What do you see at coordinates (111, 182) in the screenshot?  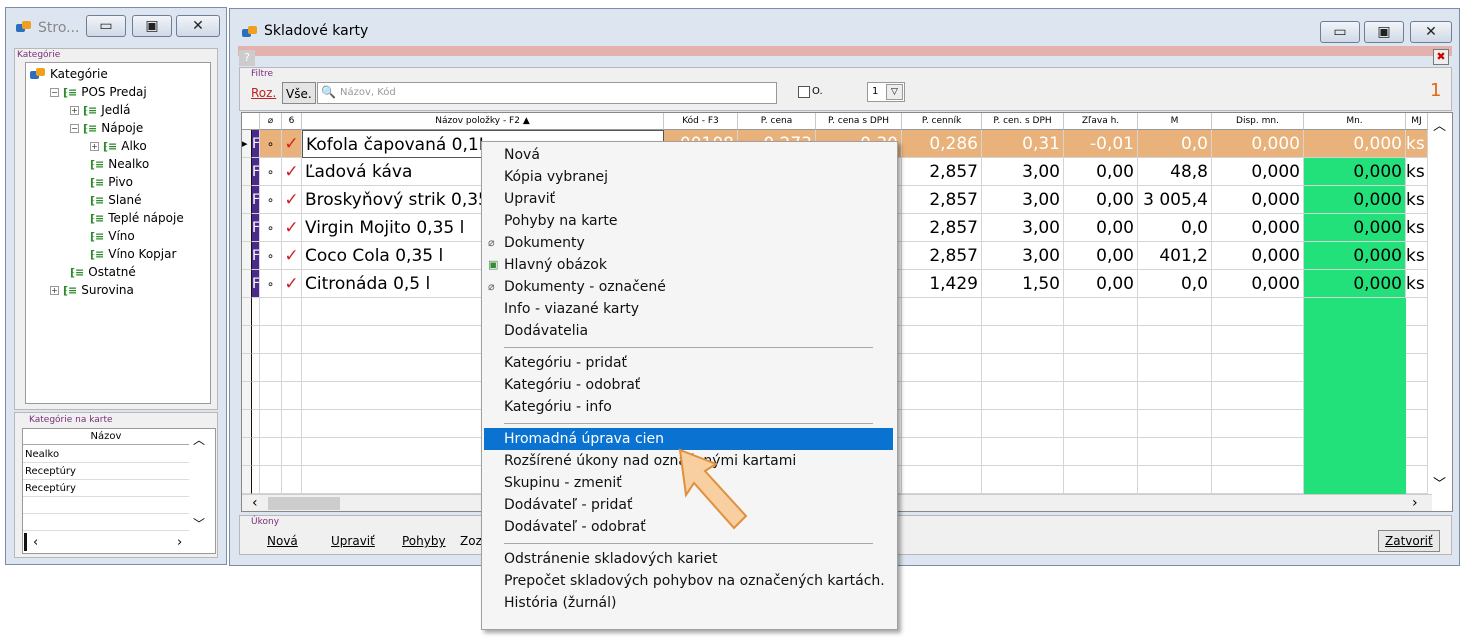 I see `tree-node: ⁅≡ Pivo` at bounding box center [111, 182].